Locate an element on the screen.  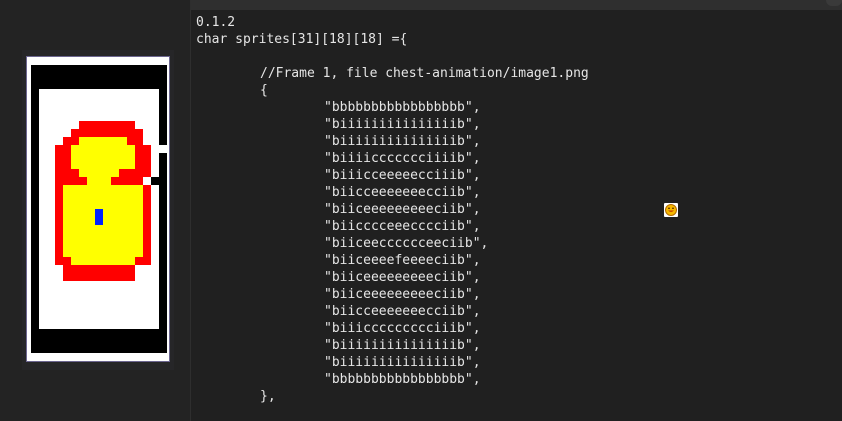
smiley-emoji-icon is located at coordinates (671, 210).